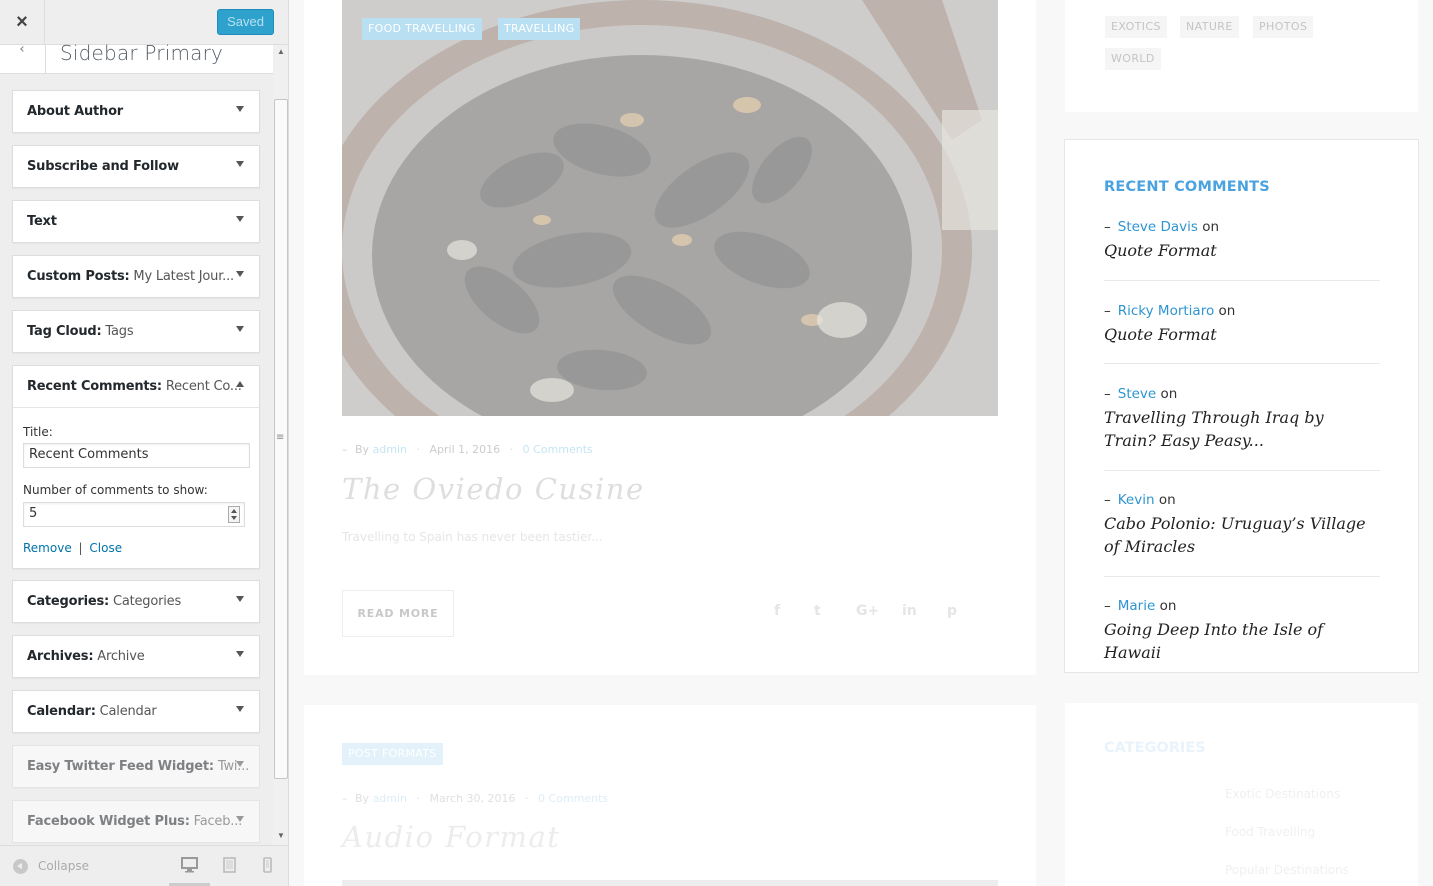 Image resolution: width=1433 pixels, height=886 pixels. Describe the element at coordinates (1155, 748) in the screenshot. I see `widget-heading: CATEGORIES` at that location.